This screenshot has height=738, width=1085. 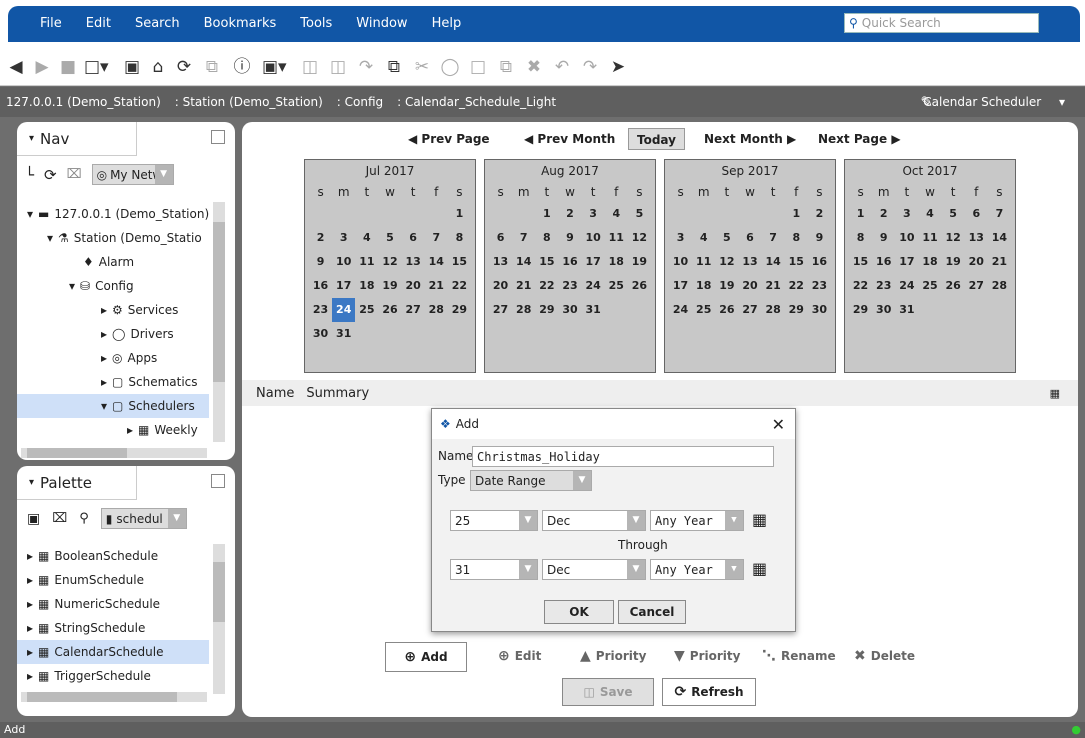 What do you see at coordinates (389, 286) in the screenshot?
I see `day-cell: 19` at bounding box center [389, 286].